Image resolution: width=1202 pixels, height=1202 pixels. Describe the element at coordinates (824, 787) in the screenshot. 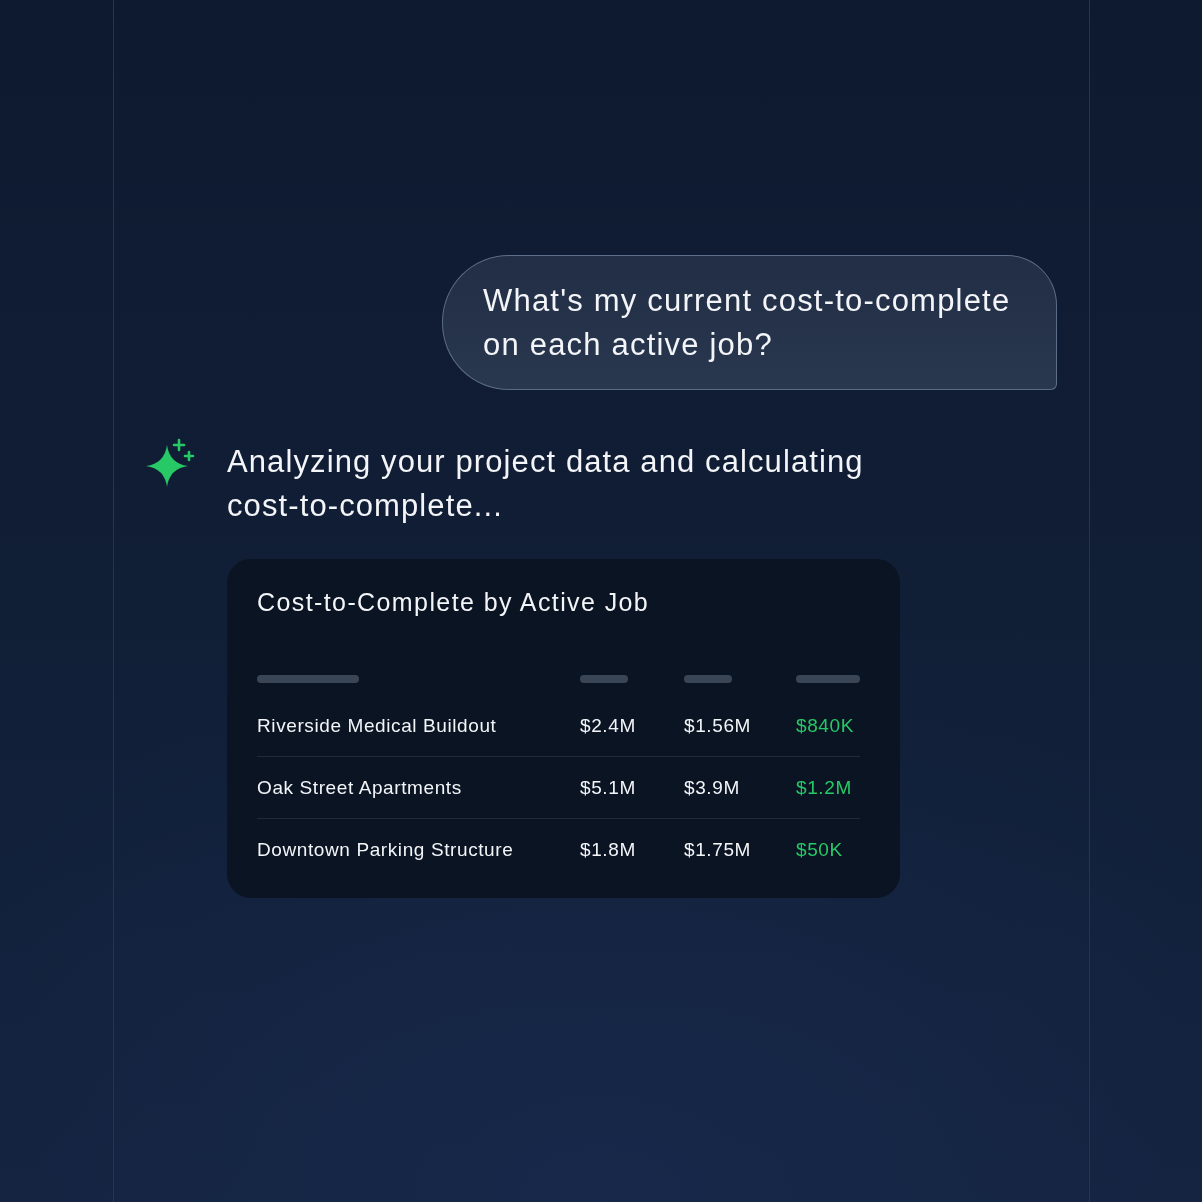

I see `table-cell: $1.2M` at that location.